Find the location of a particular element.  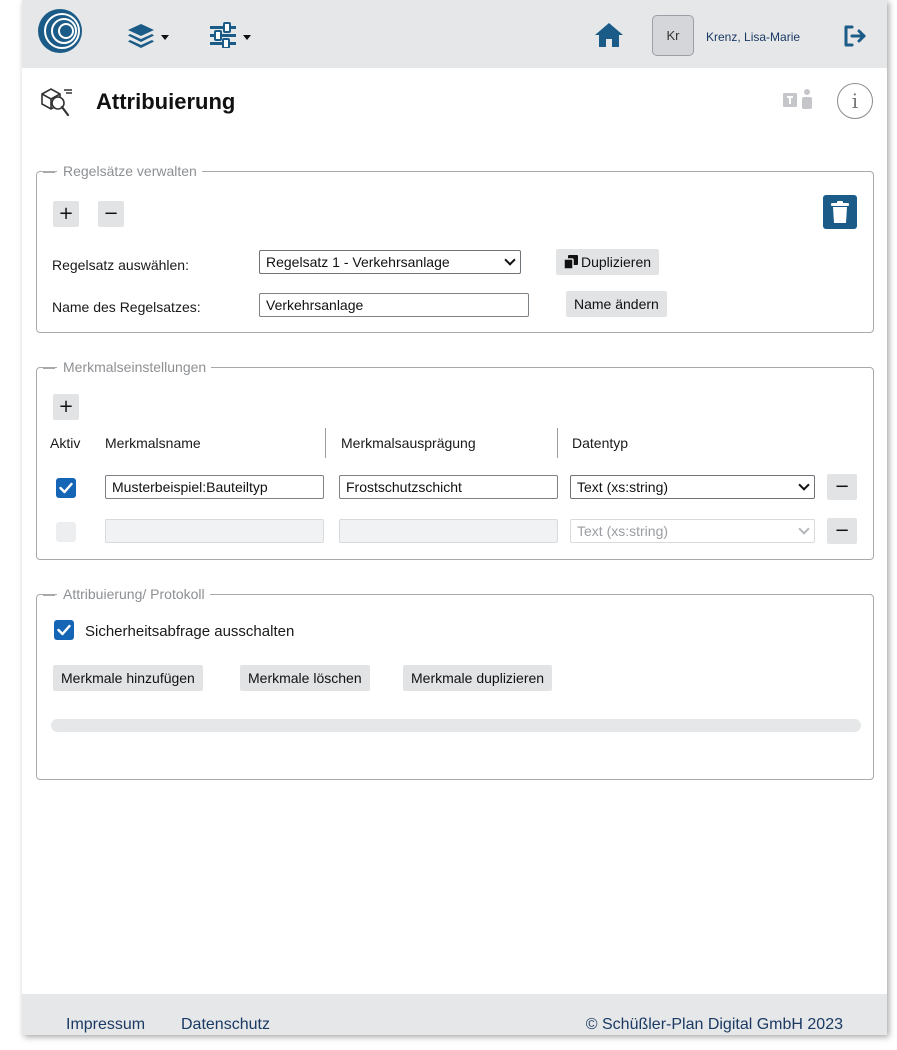

layers-icon is located at coordinates (141, 36).